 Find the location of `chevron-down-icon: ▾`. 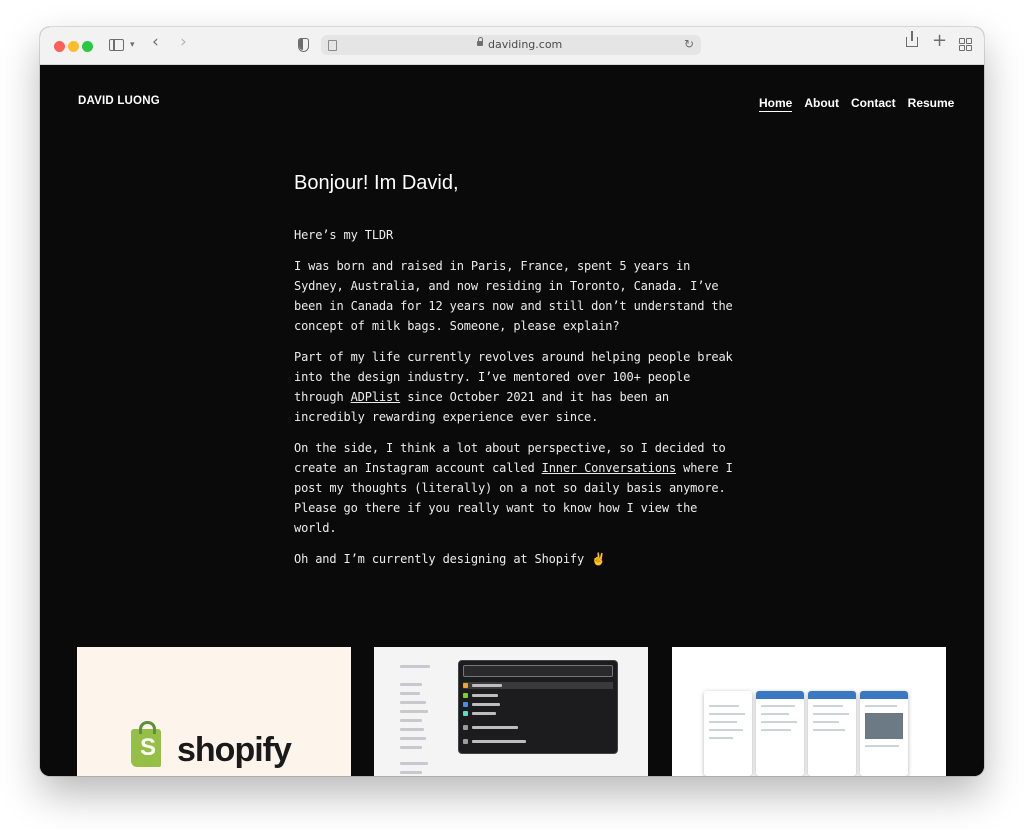

chevron-down-icon: ▾ is located at coordinates (132, 45).